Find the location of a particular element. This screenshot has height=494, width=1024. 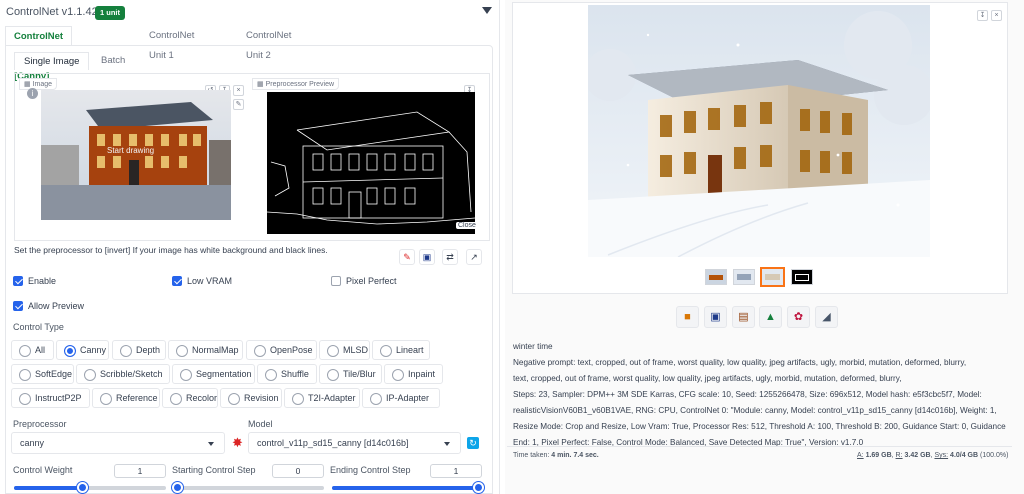

radio-instructp2p: InstructP2P is located at coordinates (50, 398).